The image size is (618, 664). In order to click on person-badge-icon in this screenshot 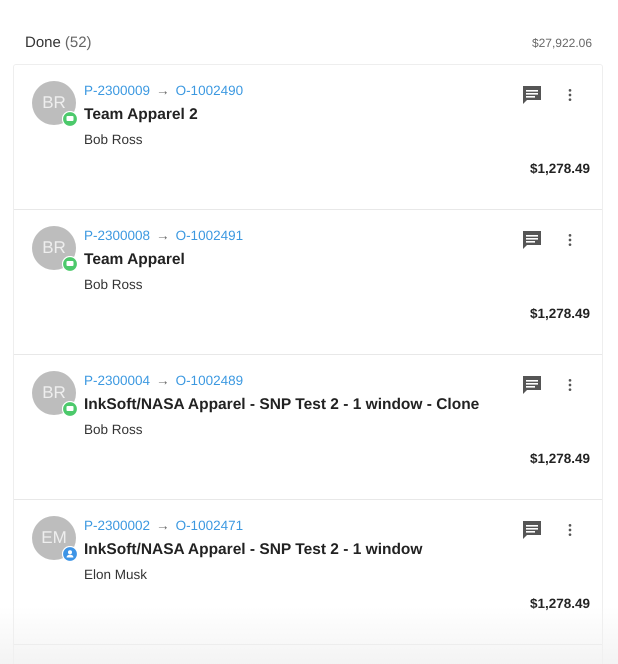, I will do `click(70, 554)`.